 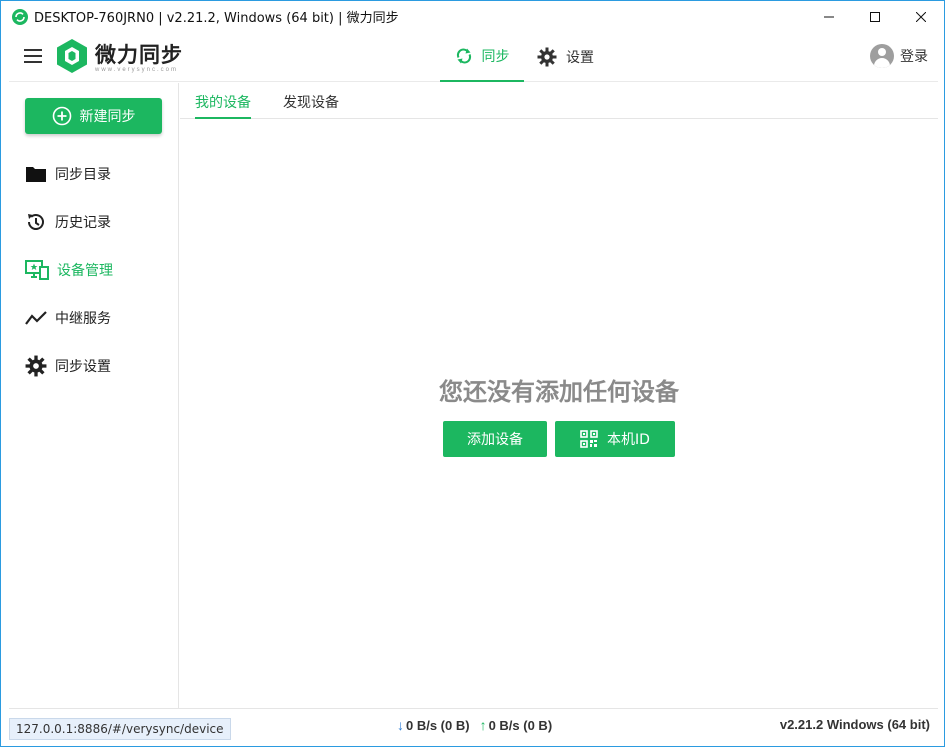 What do you see at coordinates (483, 725) in the screenshot?
I see `upload-arrow-icon: ↑` at bounding box center [483, 725].